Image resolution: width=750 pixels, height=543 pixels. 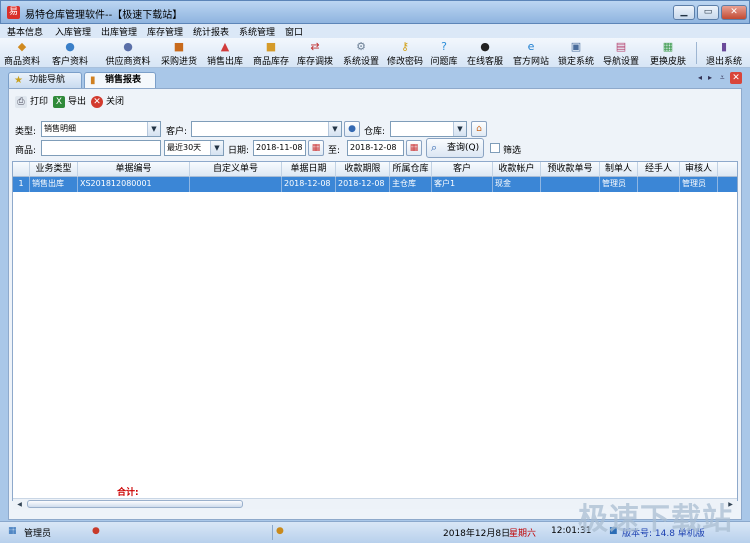 I want to click on date-to-input: 2018-12-08, so click(x=375, y=148).